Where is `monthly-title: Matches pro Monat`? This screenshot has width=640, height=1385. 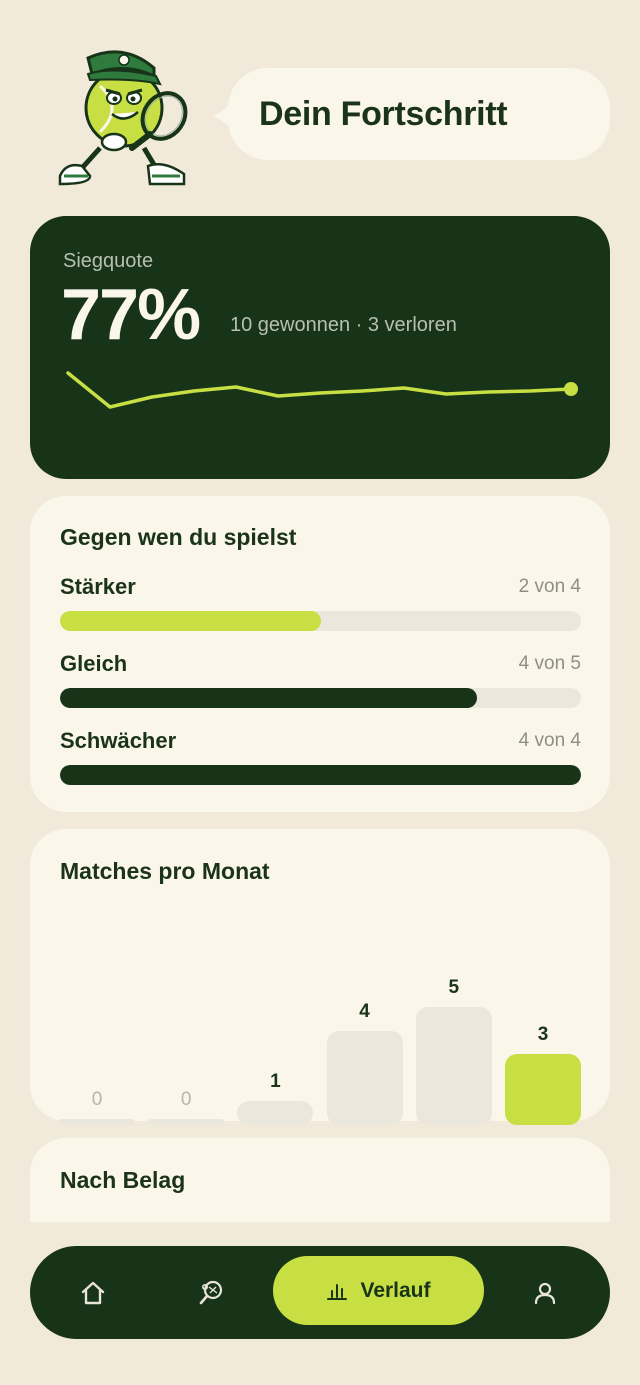
monthly-title: Matches pro Monat is located at coordinates (165, 871).